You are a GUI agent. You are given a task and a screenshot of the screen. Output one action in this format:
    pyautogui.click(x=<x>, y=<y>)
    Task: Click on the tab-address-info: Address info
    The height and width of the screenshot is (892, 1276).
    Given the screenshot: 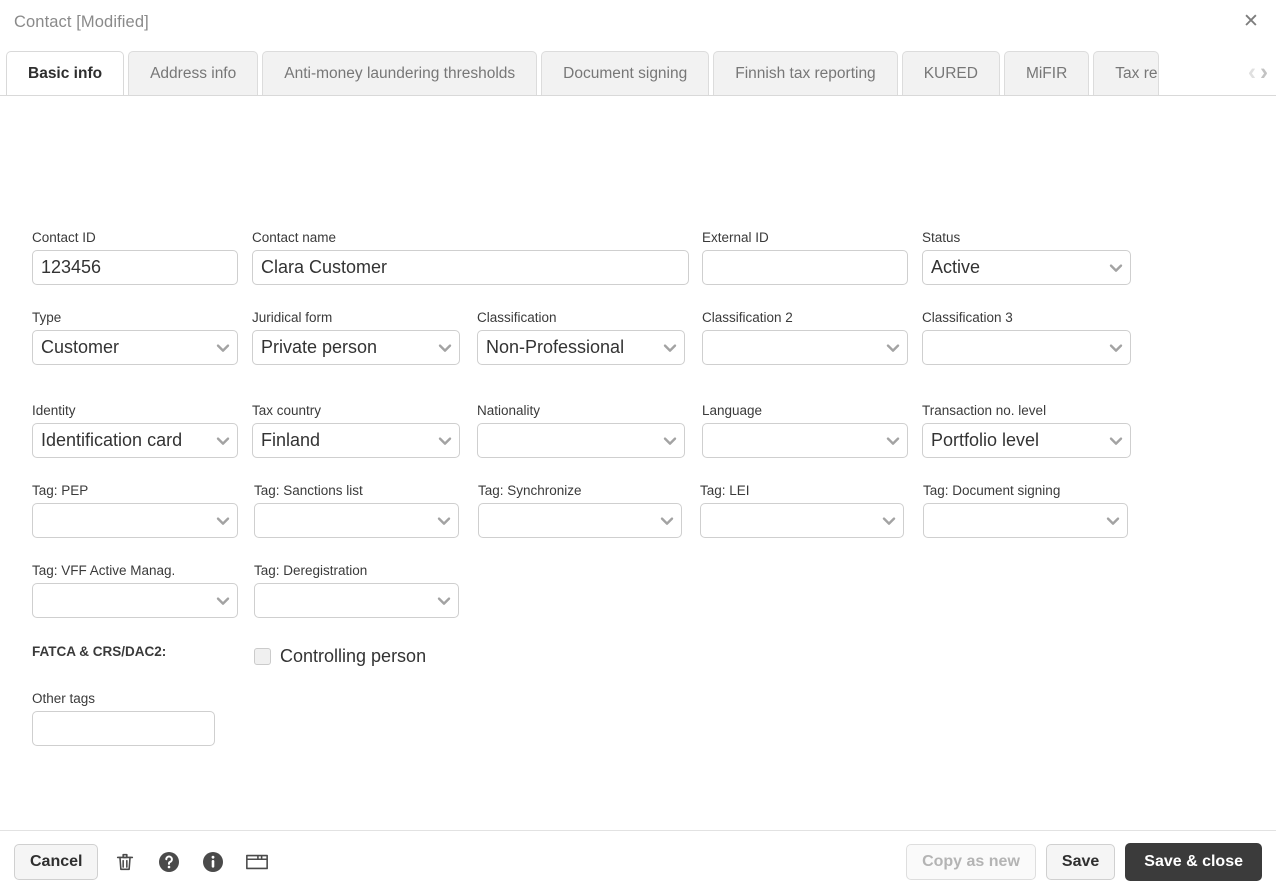 What is the action you would take?
    pyautogui.click(x=193, y=73)
    